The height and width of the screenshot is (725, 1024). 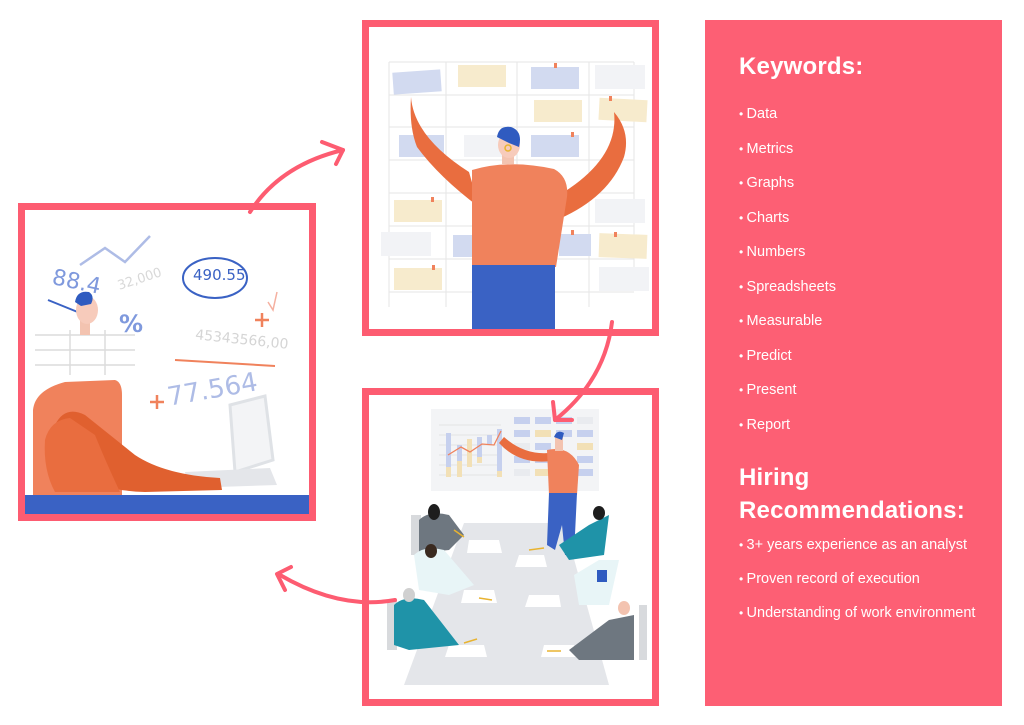 I want to click on keyword-item: Predict, so click(x=870, y=356).